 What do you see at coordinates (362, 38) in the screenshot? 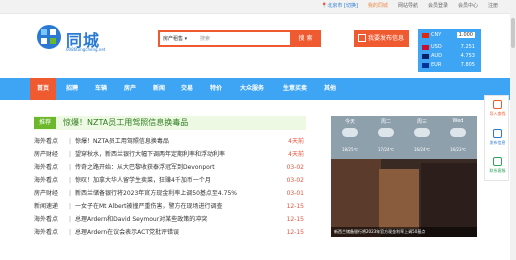
I see `edit-icon` at bounding box center [362, 38].